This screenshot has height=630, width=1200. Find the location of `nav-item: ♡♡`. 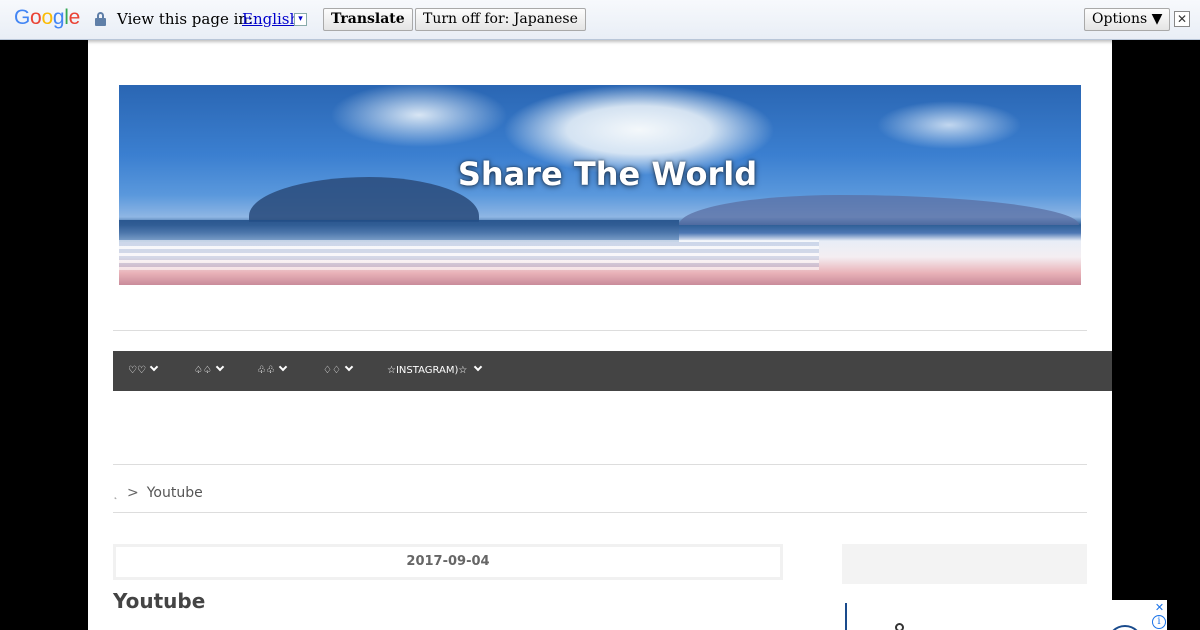

nav-item: ♡♡ is located at coordinates (143, 371).